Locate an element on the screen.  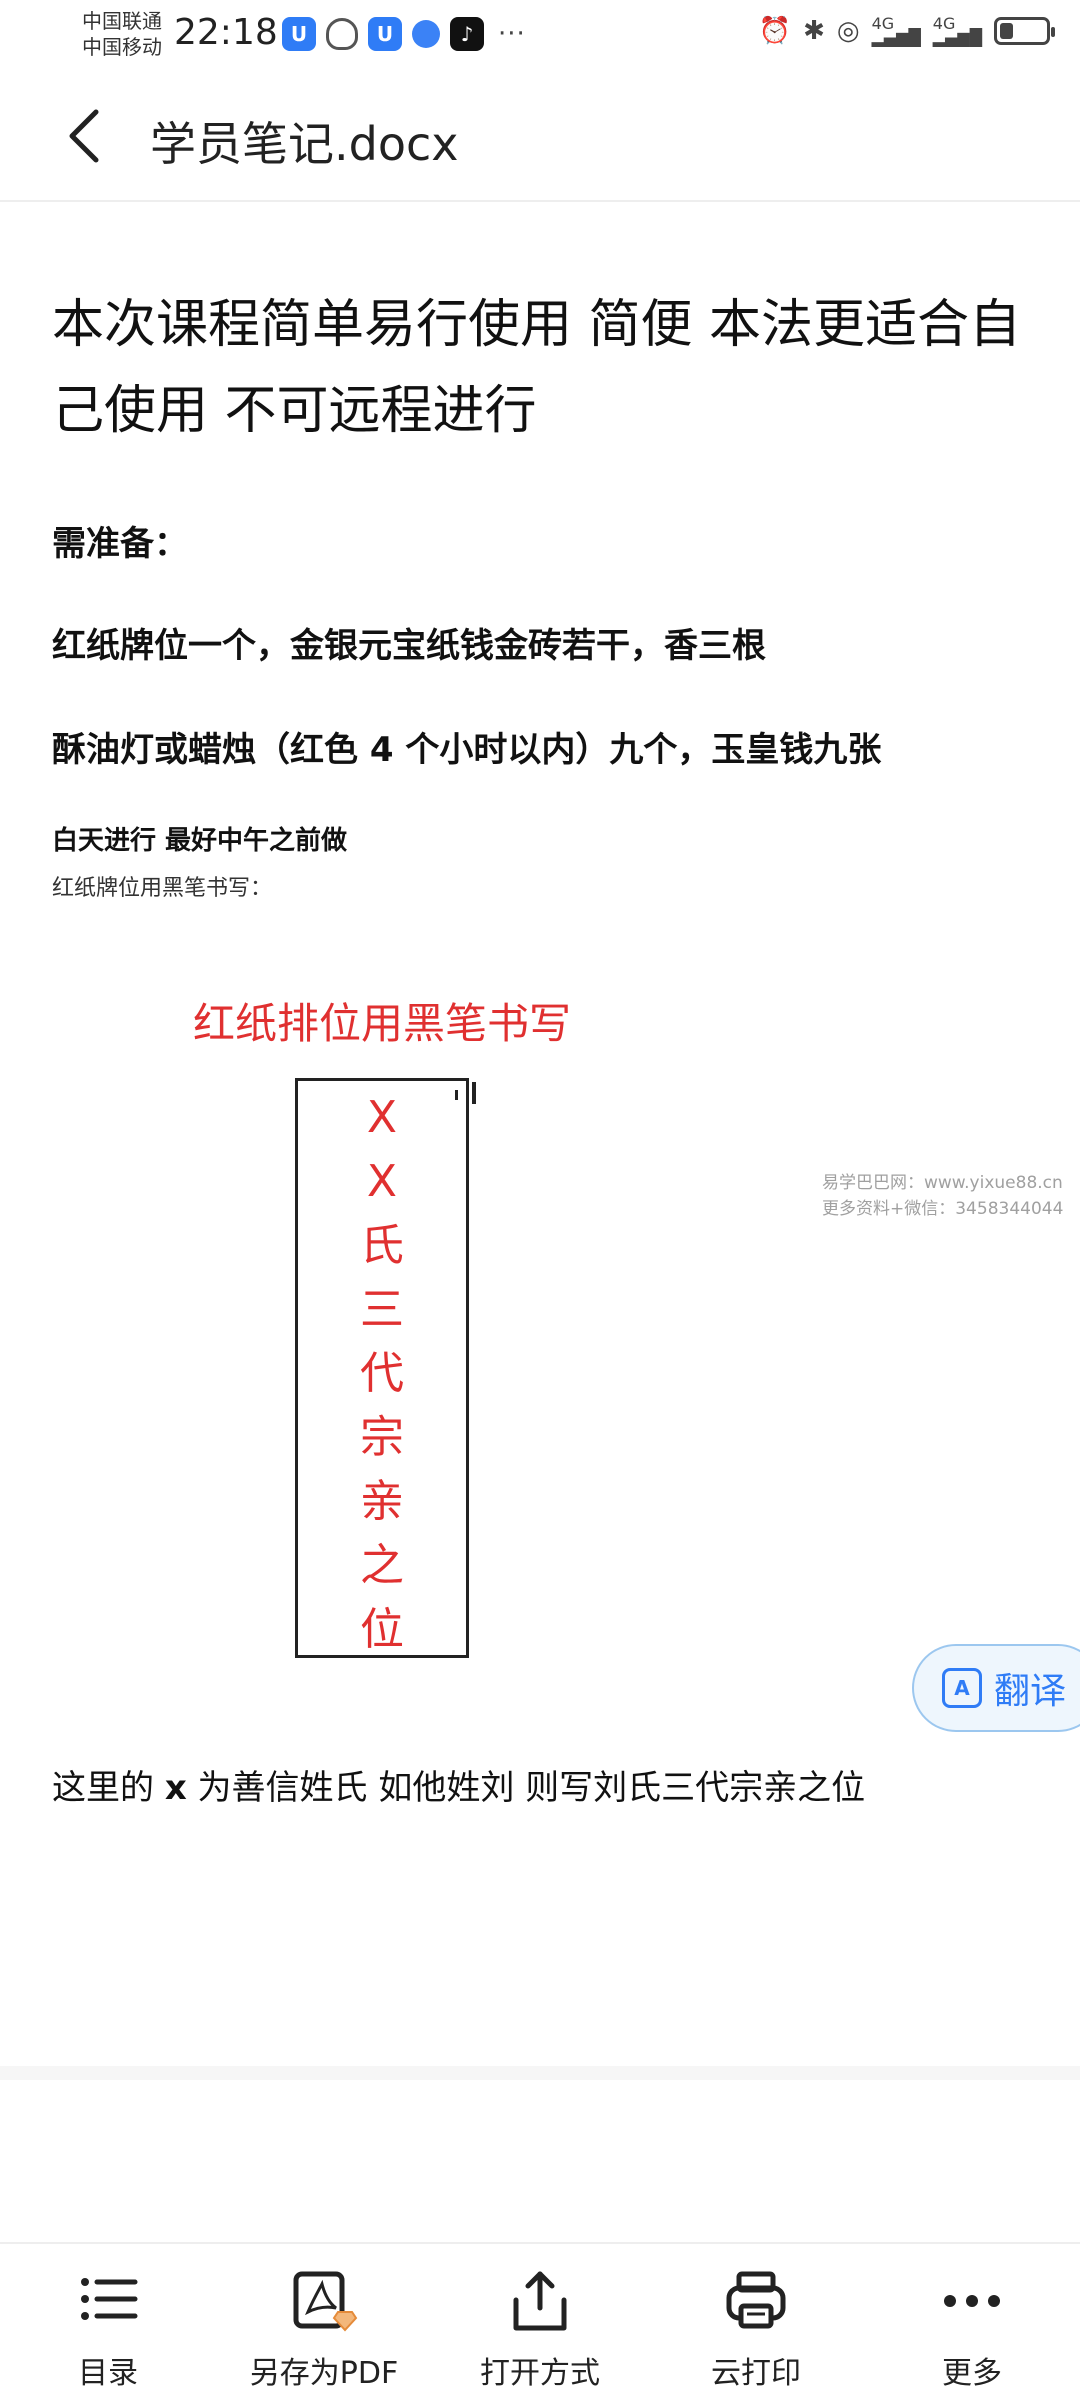
notification-icons: U U ♪ ··· is located at coordinates (404, 34).